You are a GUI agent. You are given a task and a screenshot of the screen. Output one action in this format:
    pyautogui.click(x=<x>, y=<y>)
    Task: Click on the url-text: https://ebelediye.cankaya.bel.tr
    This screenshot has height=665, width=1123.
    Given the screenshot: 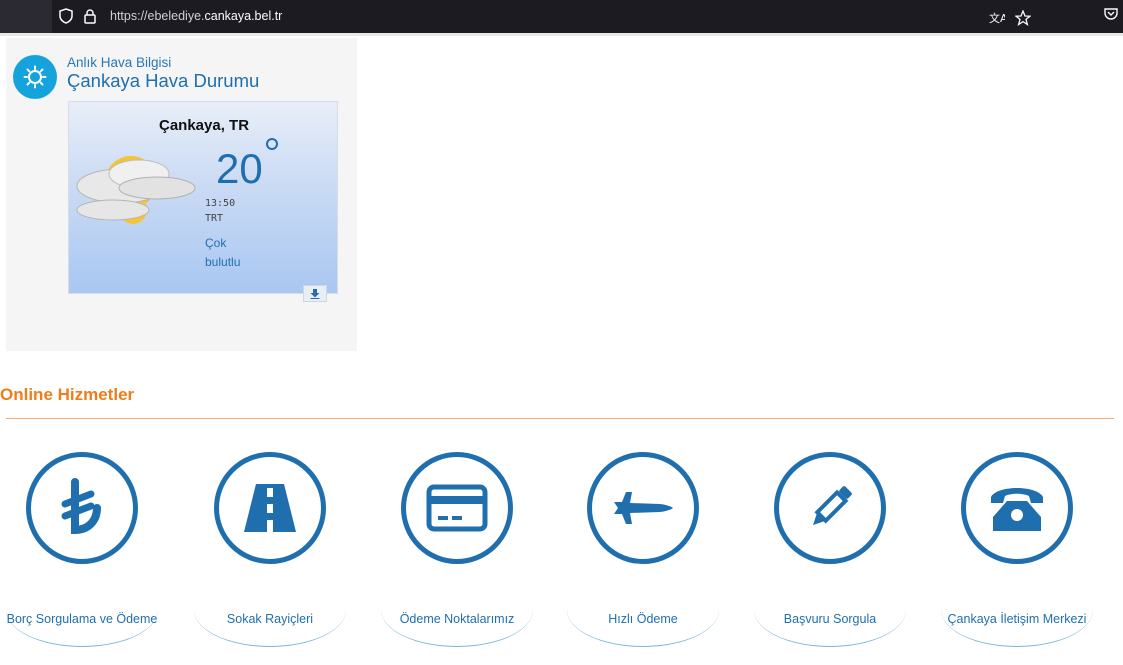 What is the action you would take?
    pyautogui.click(x=196, y=16)
    